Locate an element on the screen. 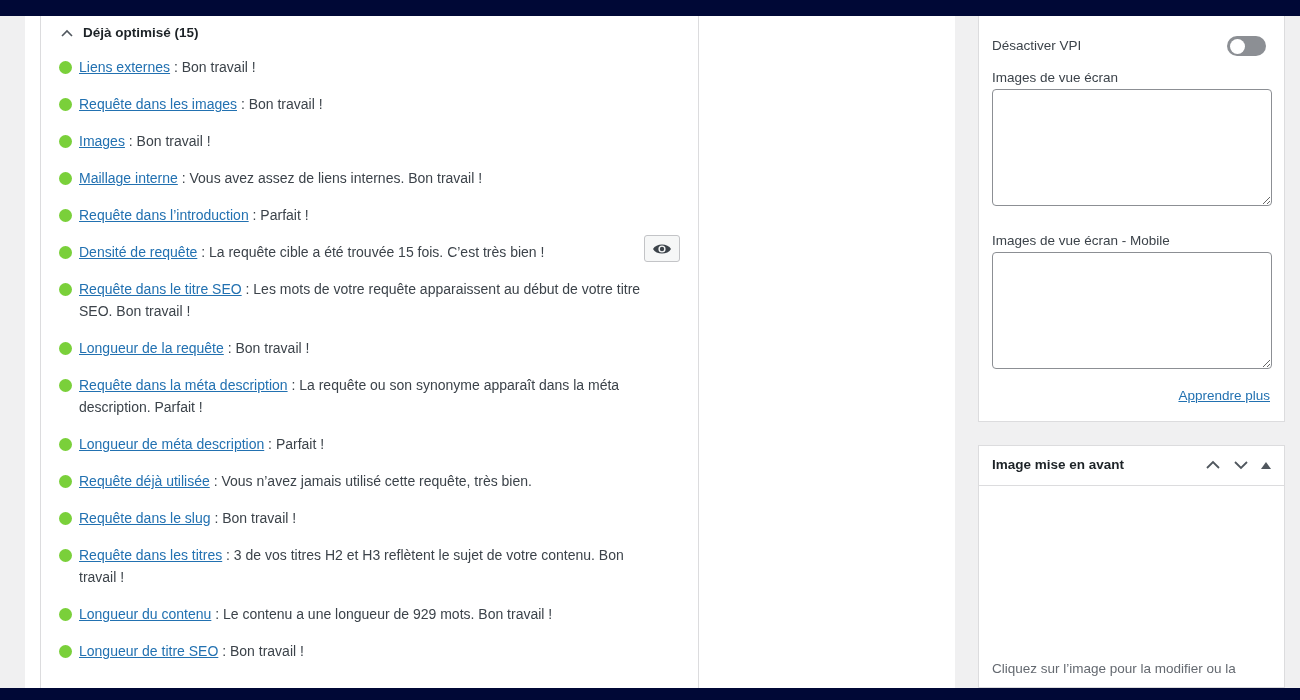 The width and height of the screenshot is (1300, 700). check-result: Images : Bon travail ! is located at coordinates (145, 141).